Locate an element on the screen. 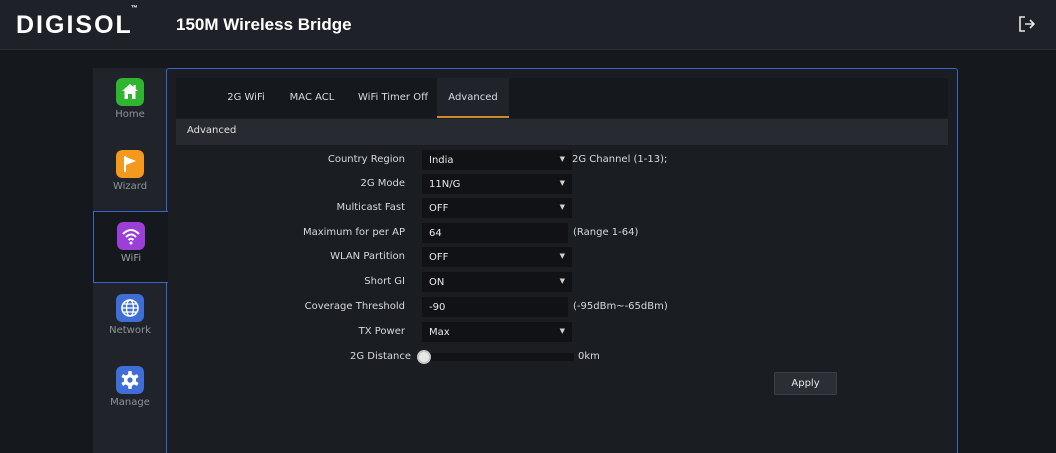  tab-bar: 2G WiFi MAC ACL WiFi Timer Off Advanced is located at coordinates (562, 98).